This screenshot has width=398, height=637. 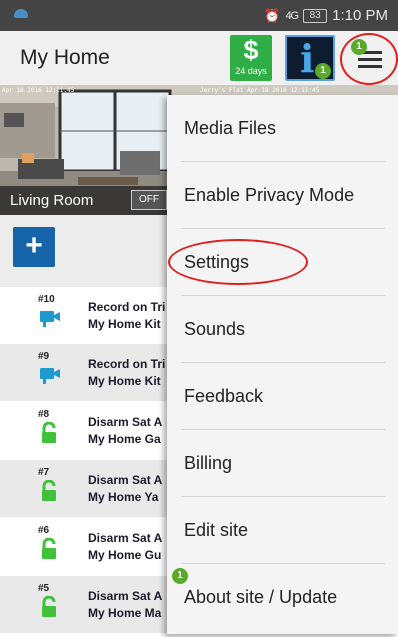 I want to click on event-subtitle: My Home Gu, so click(x=125, y=555).